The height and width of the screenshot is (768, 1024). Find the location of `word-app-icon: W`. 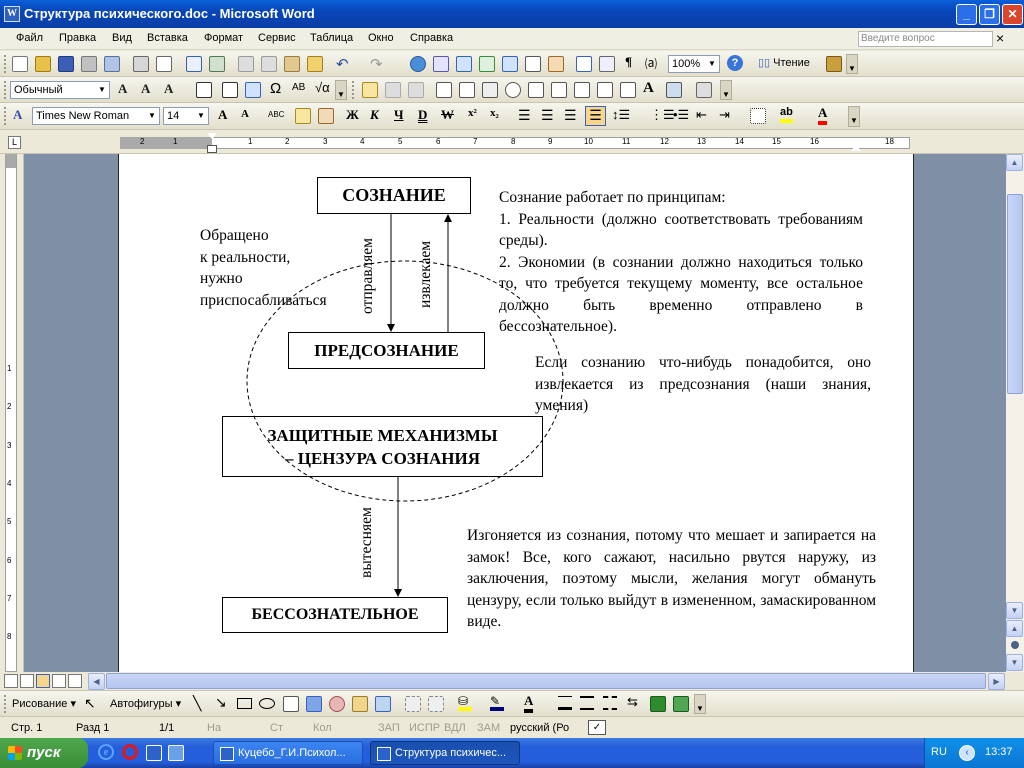

word-app-icon: W is located at coordinates (12, 14).